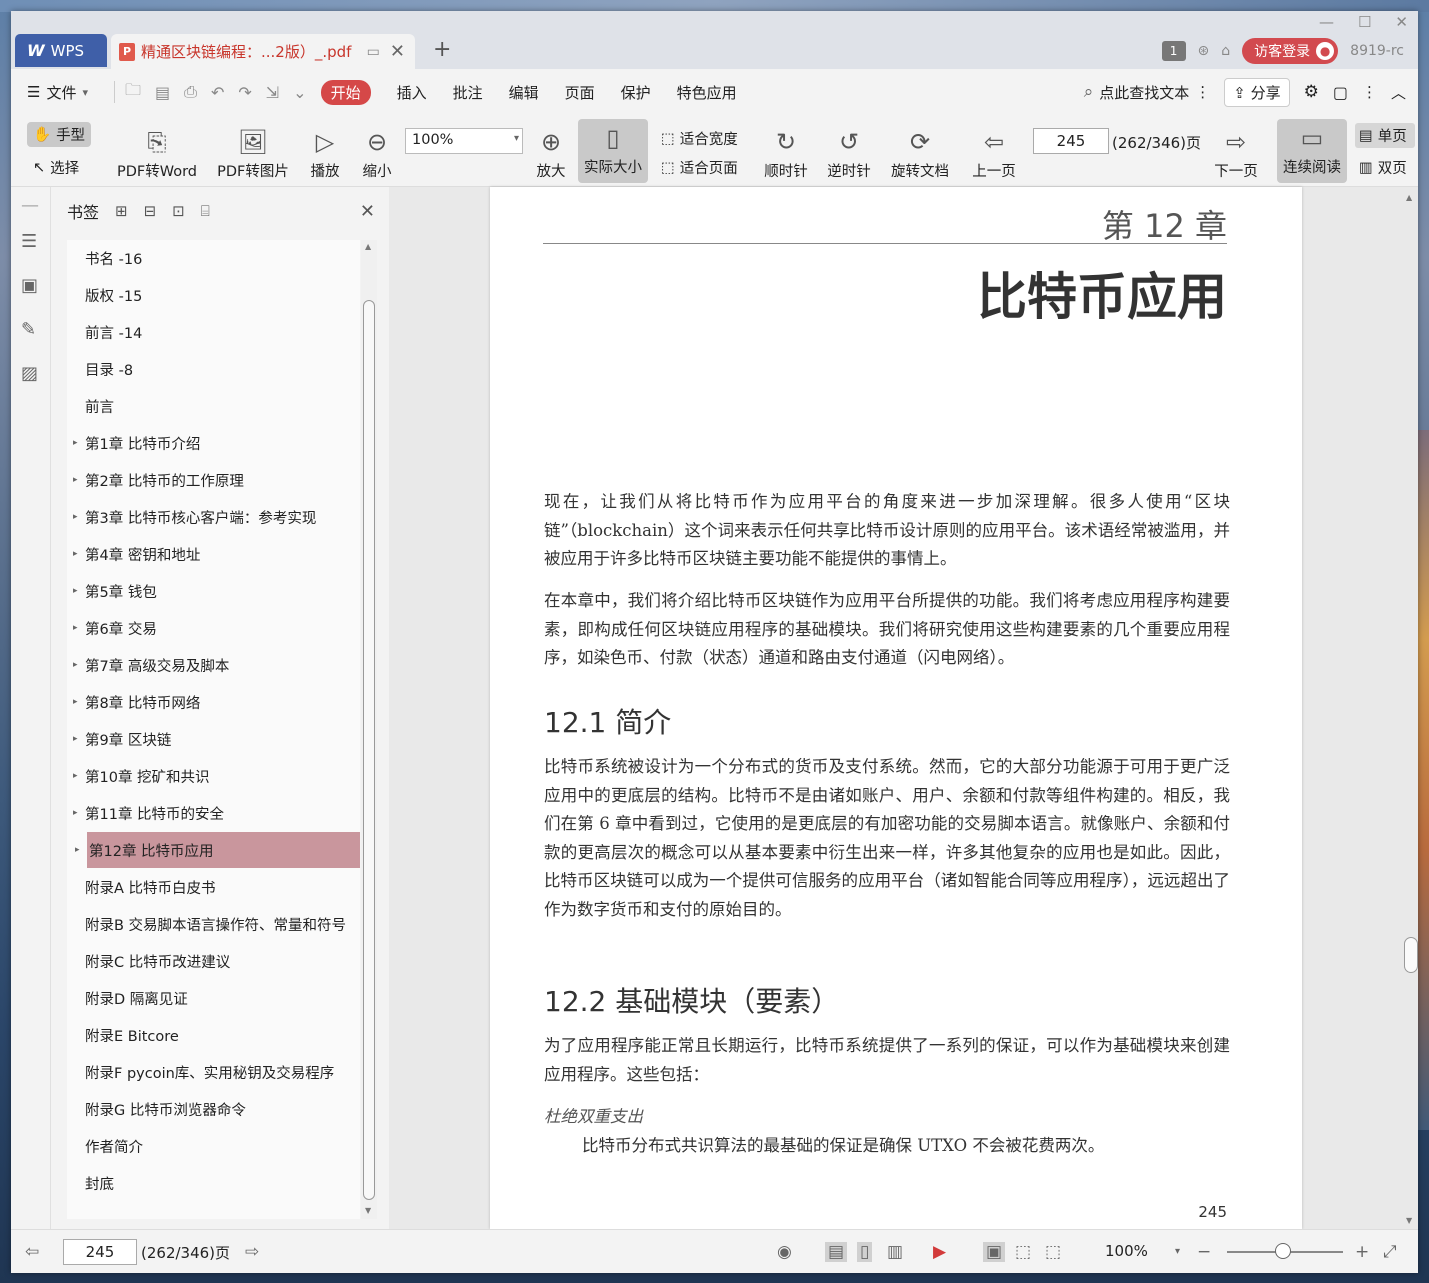  Describe the element at coordinates (299, 92) in the screenshot. I see `more-chevron-icon: ⌄` at that location.